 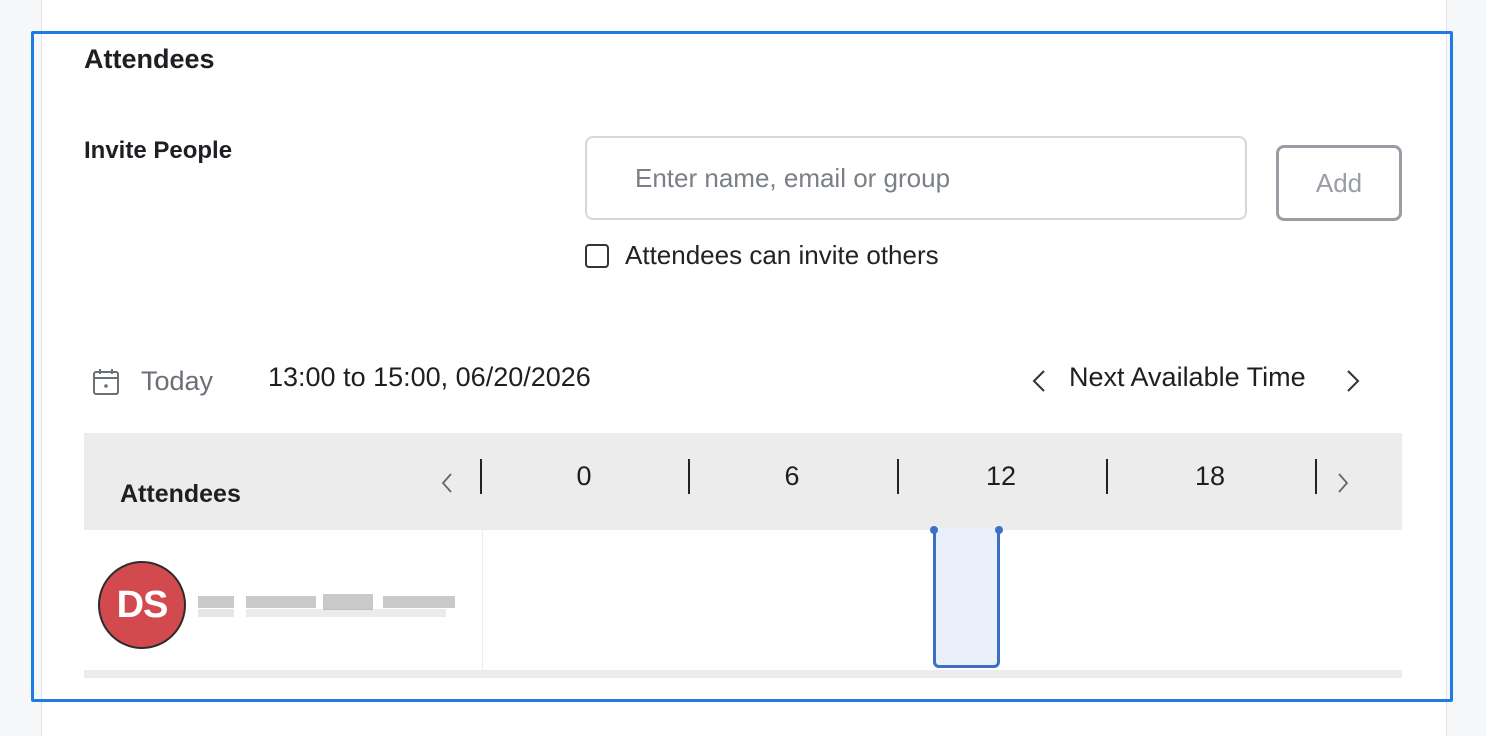 I want to click on selected-time-block, so click(x=966, y=598).